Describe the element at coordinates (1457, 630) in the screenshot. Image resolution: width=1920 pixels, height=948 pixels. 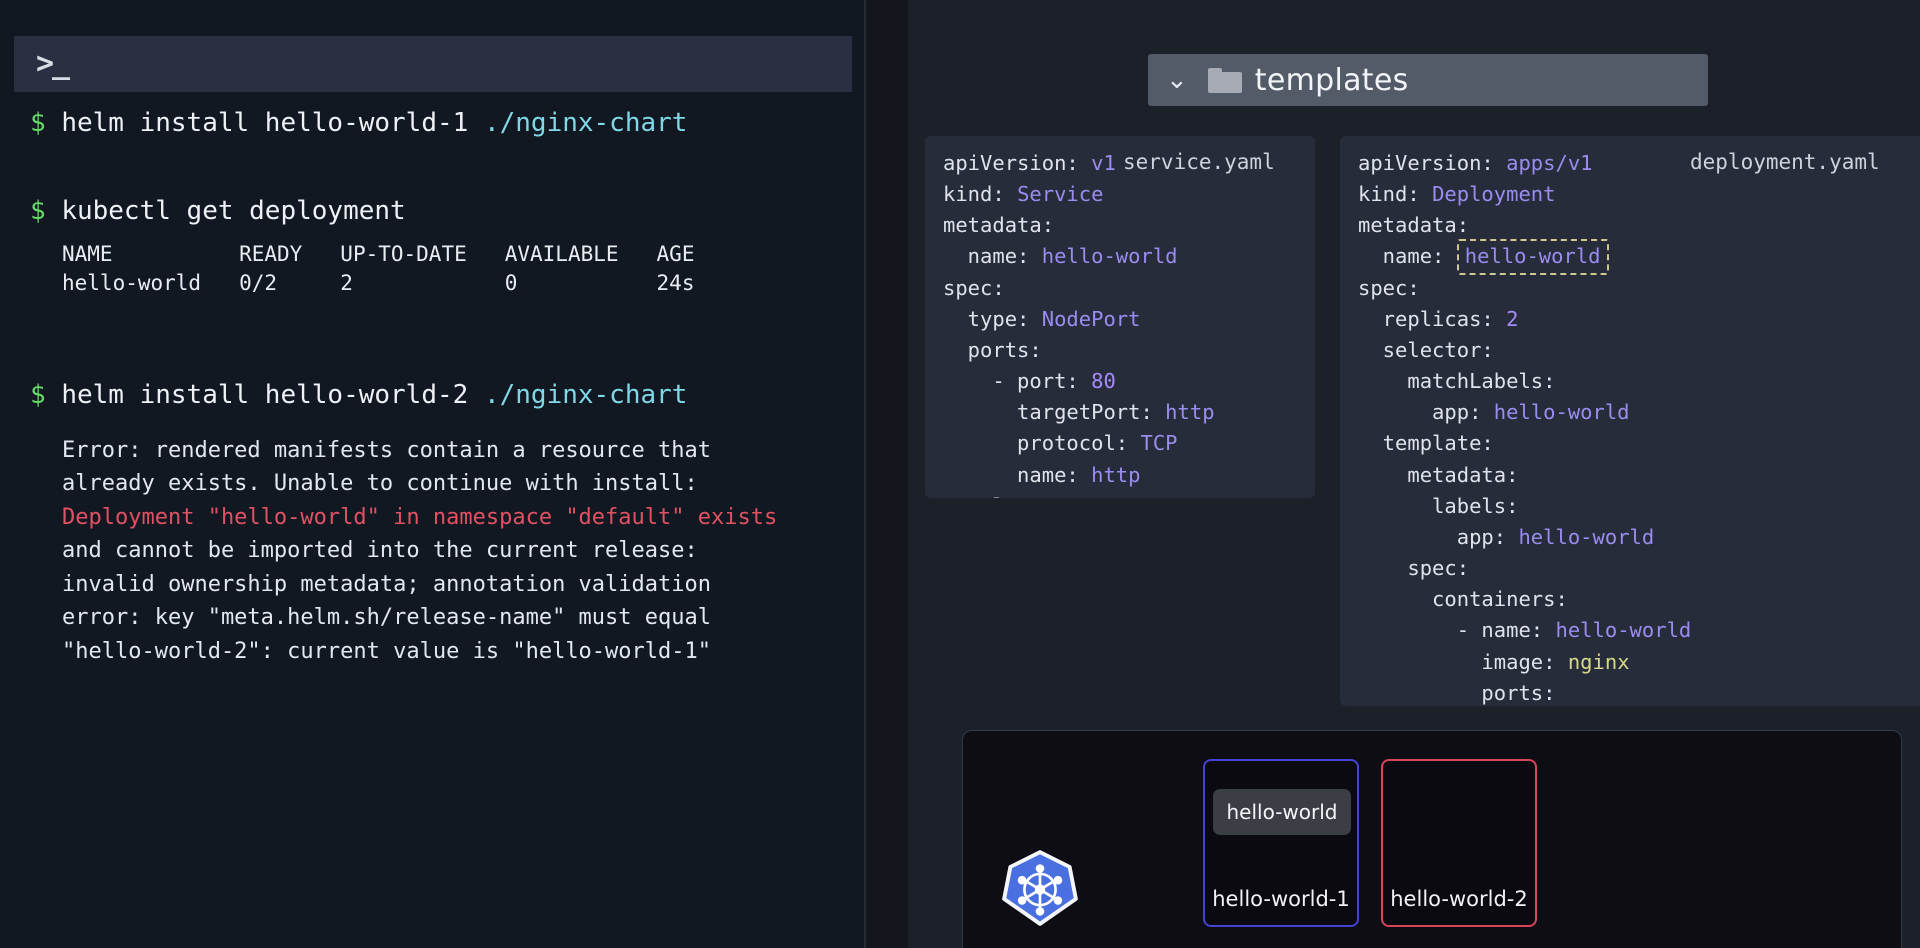
I see `yaml-key: - name:` at that location.